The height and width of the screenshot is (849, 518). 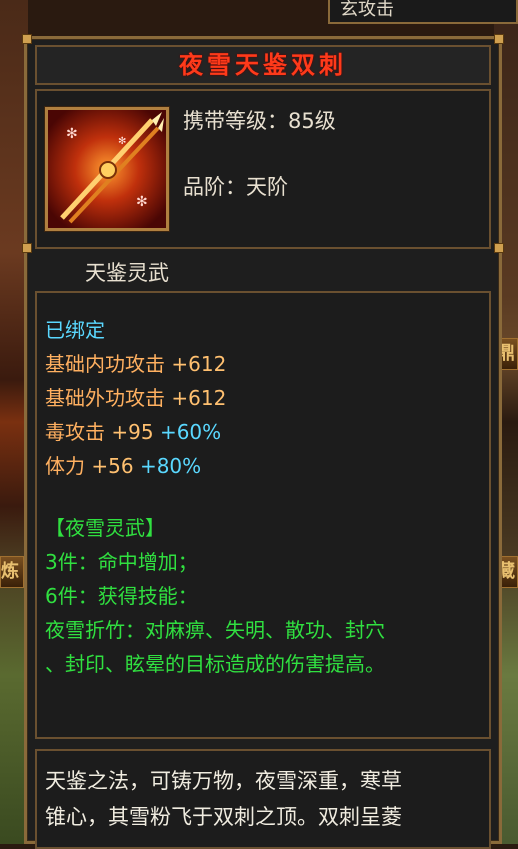 I want to click on attr-row: 基础外功攻击 +612, so click(x=267, y=398).